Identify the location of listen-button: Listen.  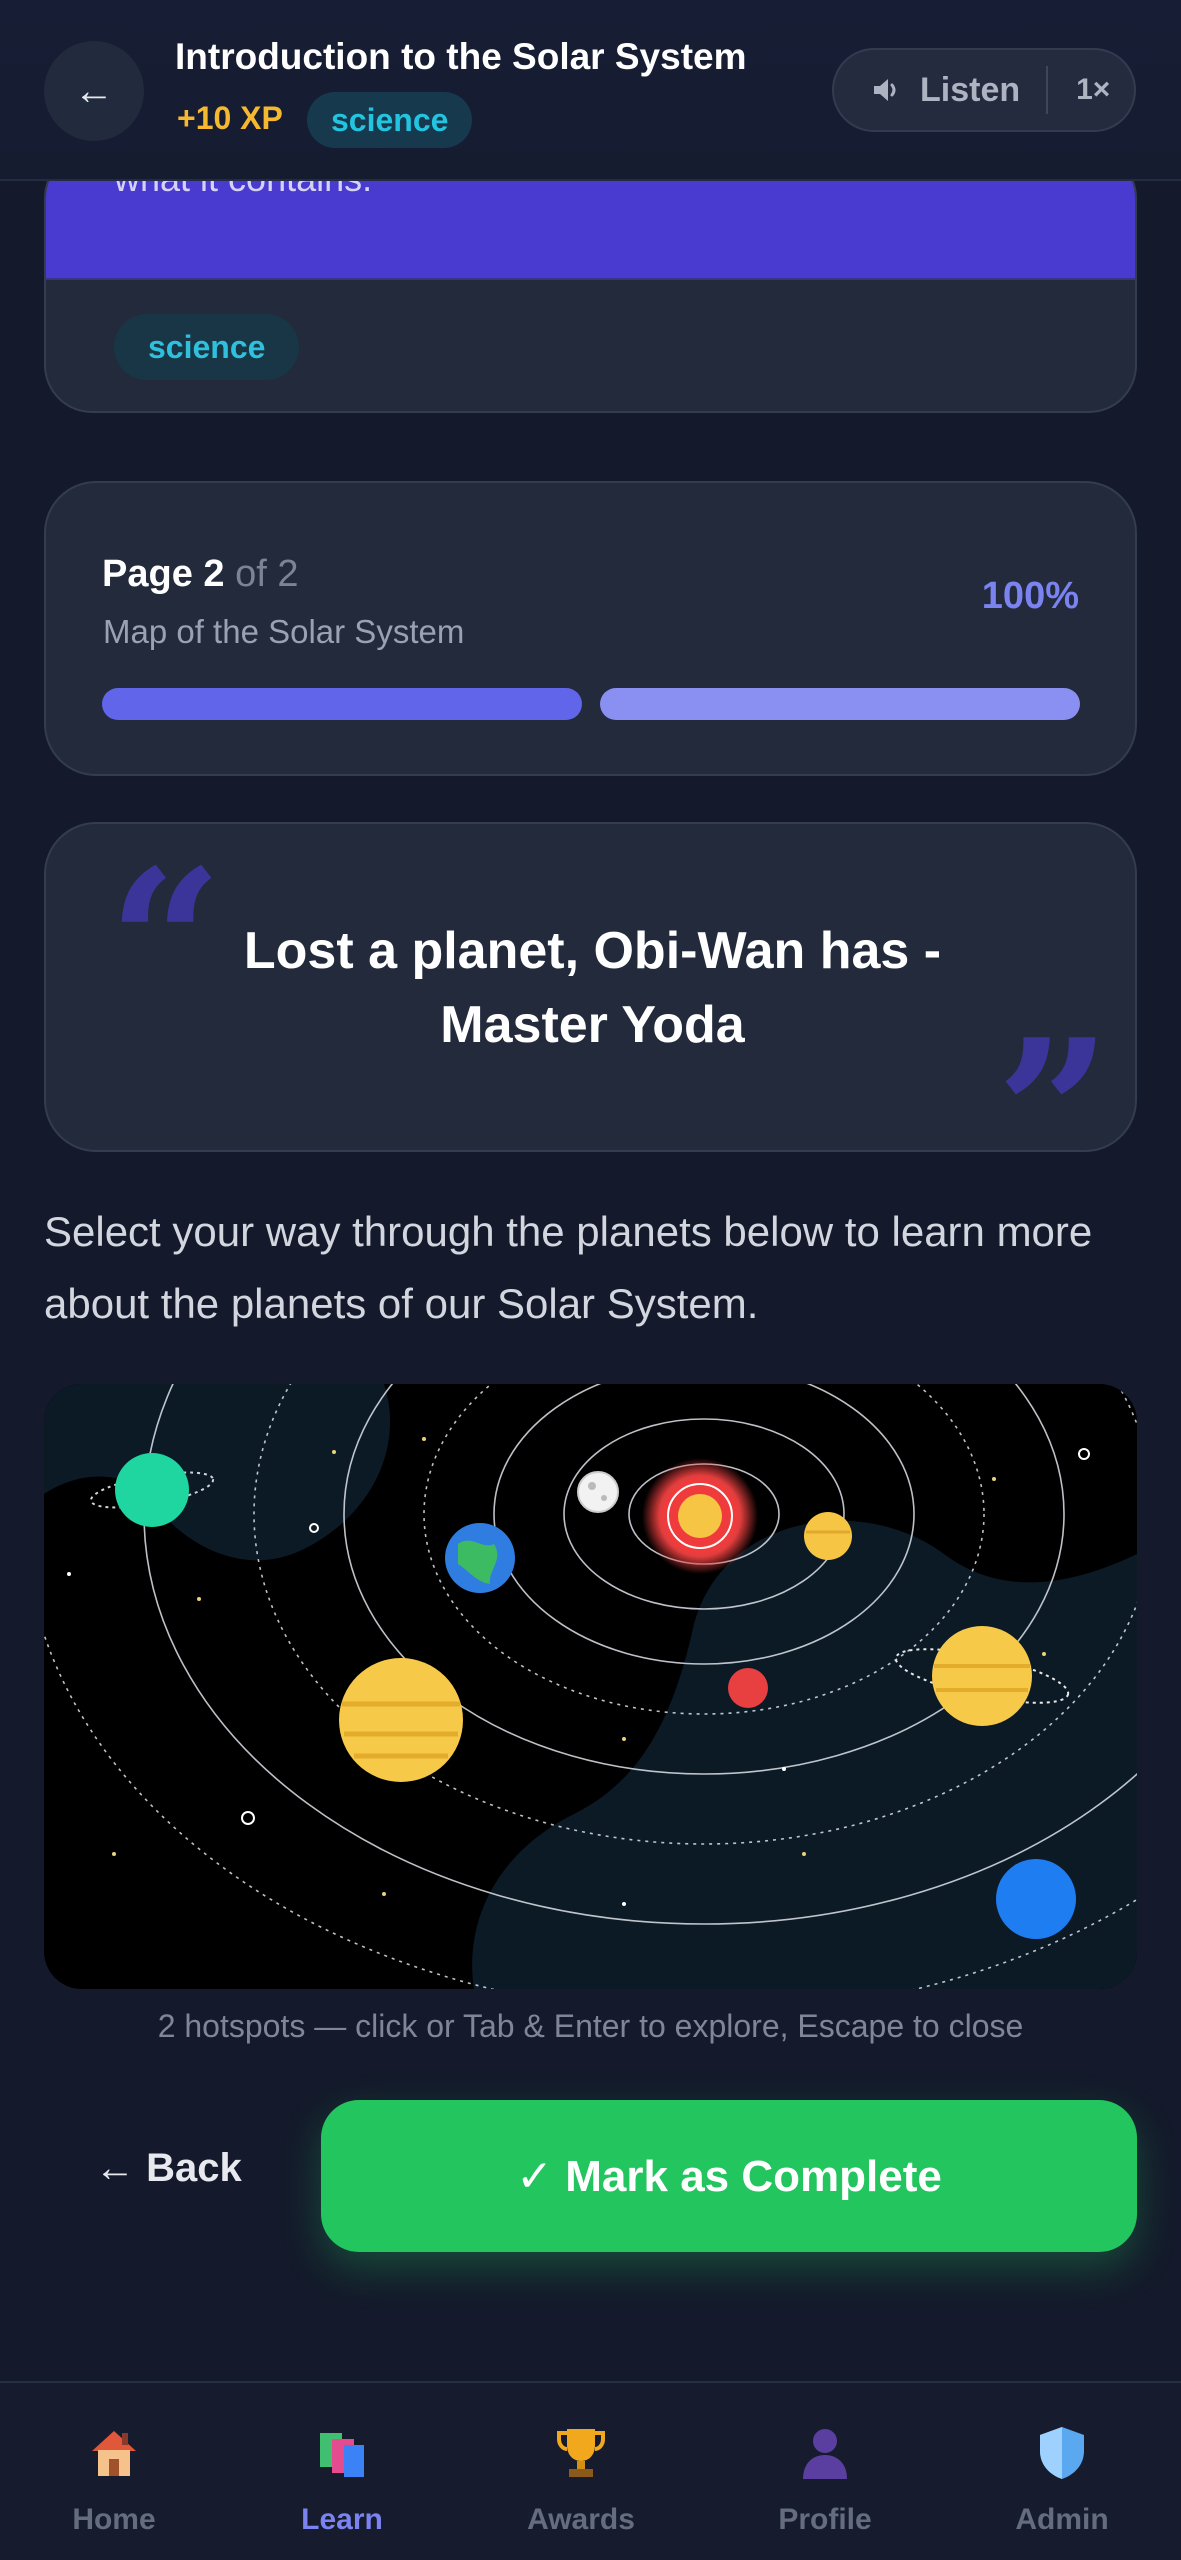
(970, 90).